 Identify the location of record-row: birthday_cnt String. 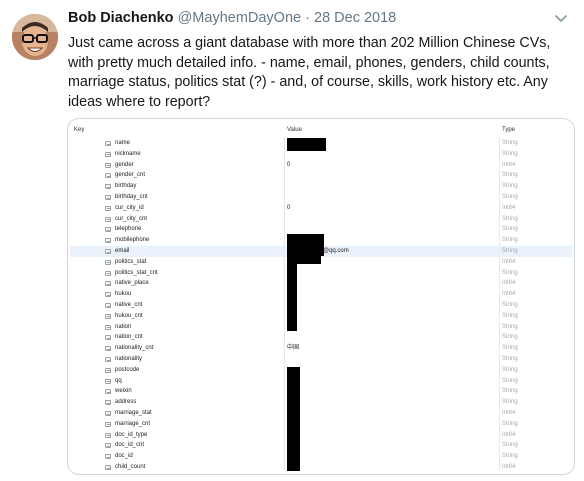
(321, 197).